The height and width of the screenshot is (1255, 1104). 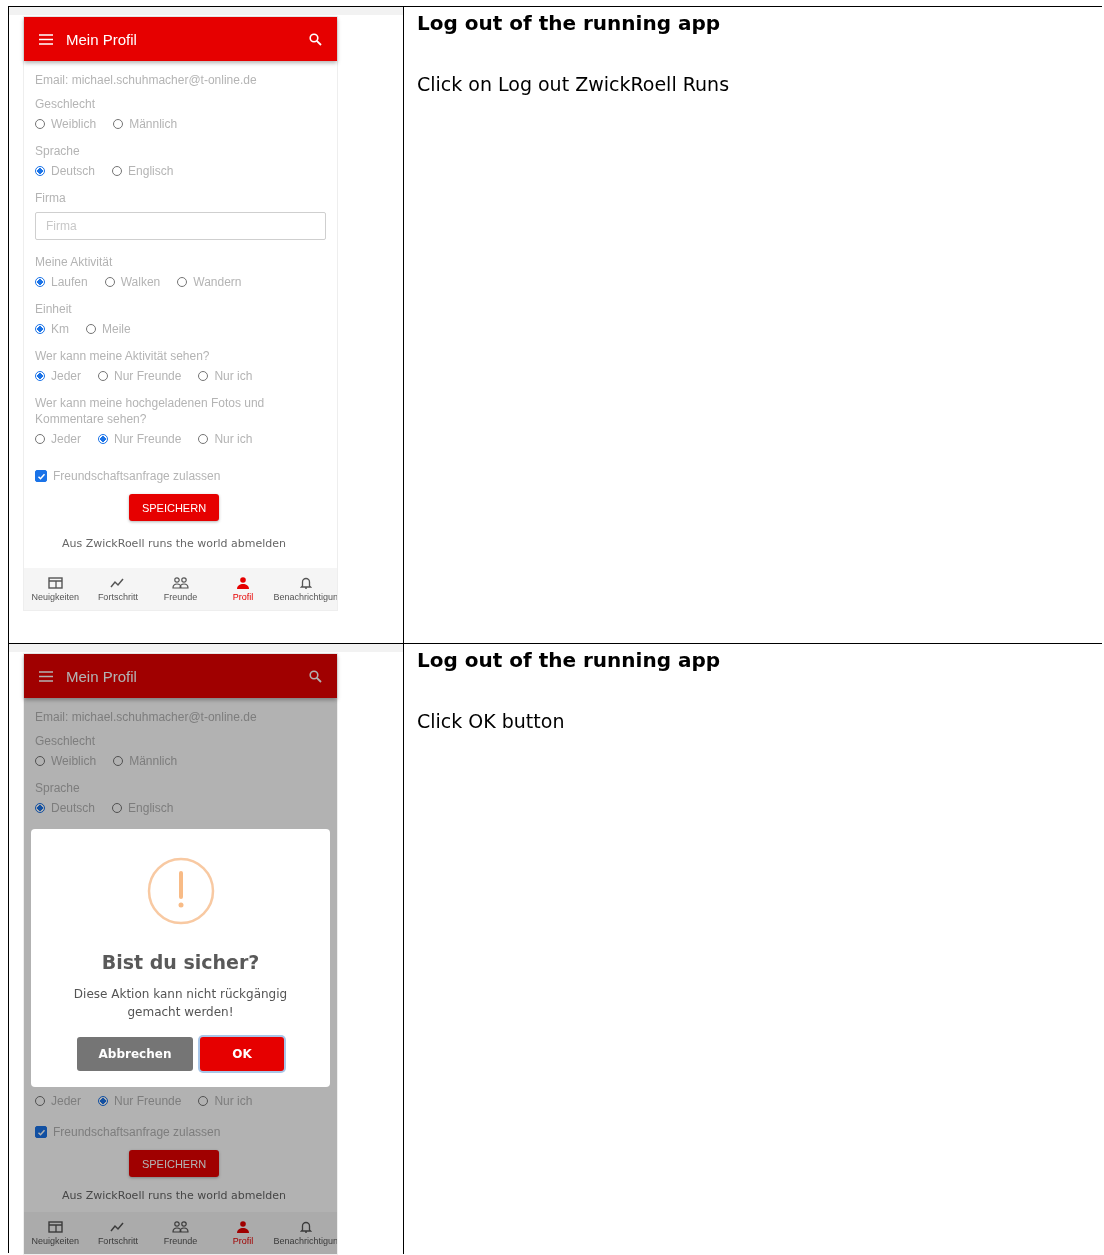 I want to click on email-text: Email: michael.schuhmacher@t-online.de, so click(x=146, y=80).